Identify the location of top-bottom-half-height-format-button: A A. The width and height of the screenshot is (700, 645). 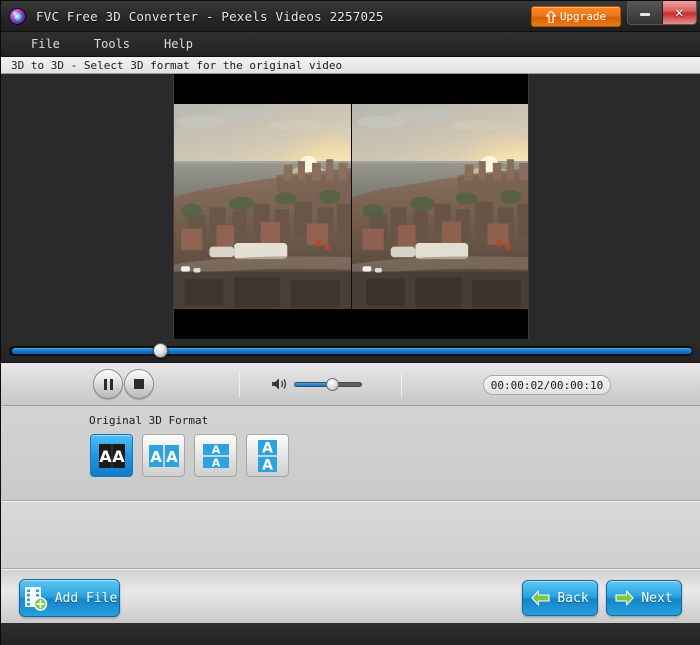
(215, 455).